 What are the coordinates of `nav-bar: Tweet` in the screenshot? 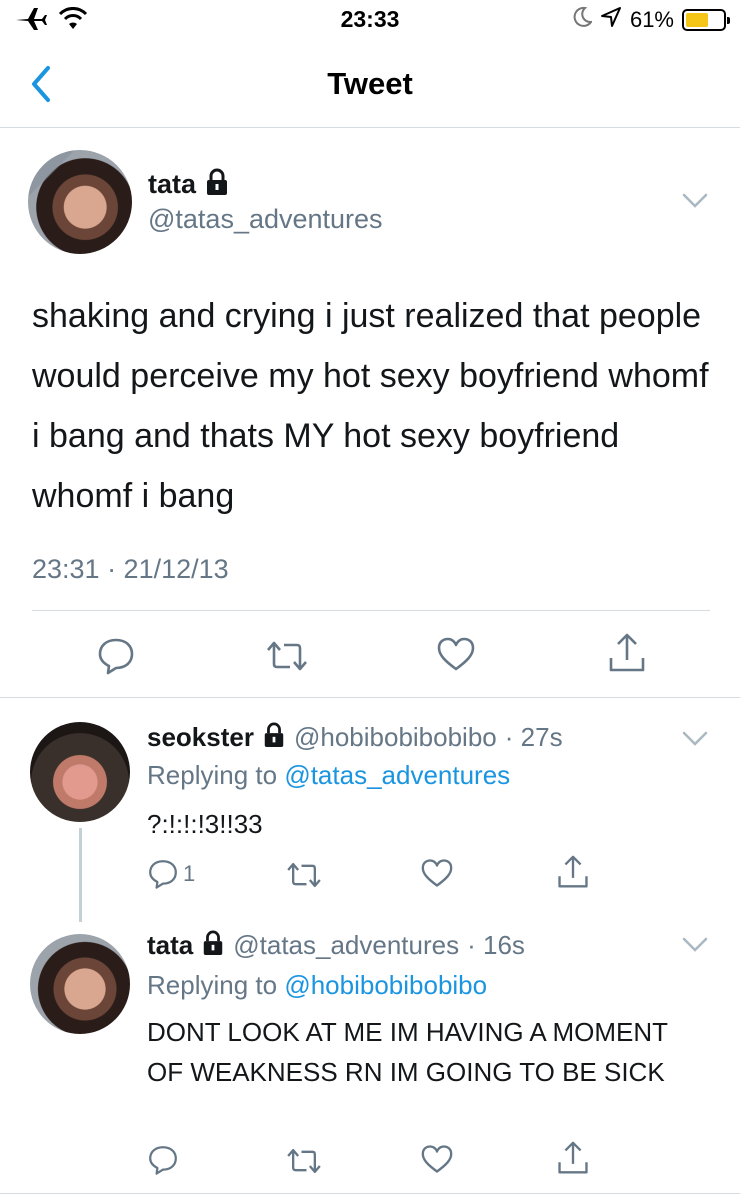 It's located at (370, 85).